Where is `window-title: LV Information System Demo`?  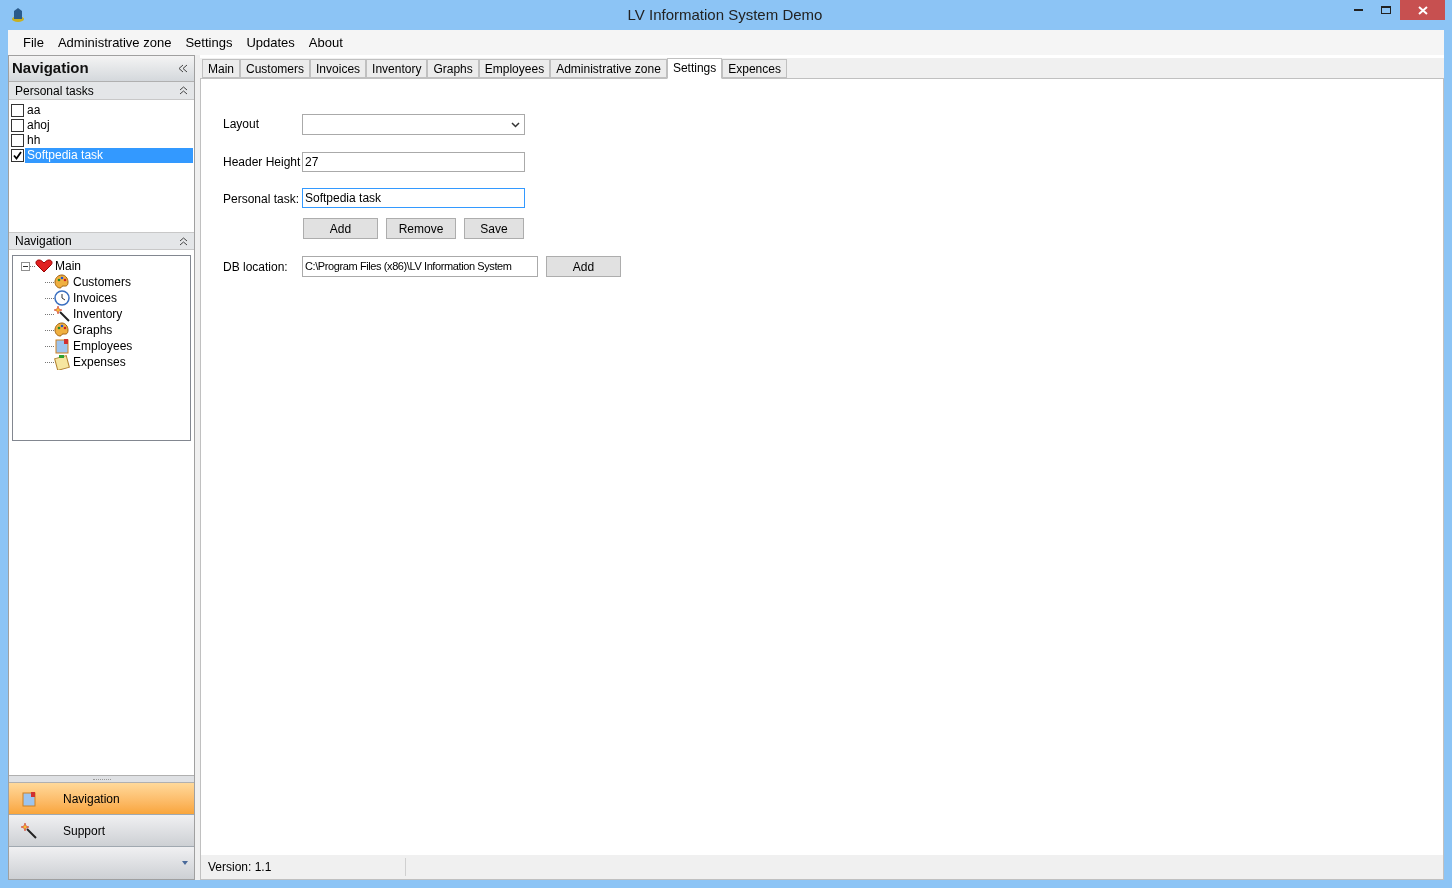
window-title: LV Information System Demo is located at coordinates (725, 14).